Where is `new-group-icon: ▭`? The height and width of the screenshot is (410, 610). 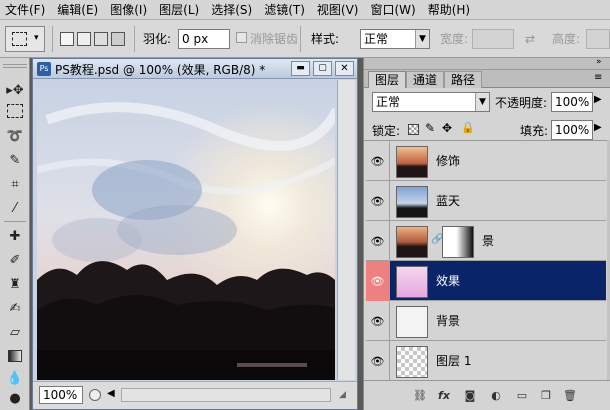 new-group-icon: ▭ is located at coordinates (522, 396).